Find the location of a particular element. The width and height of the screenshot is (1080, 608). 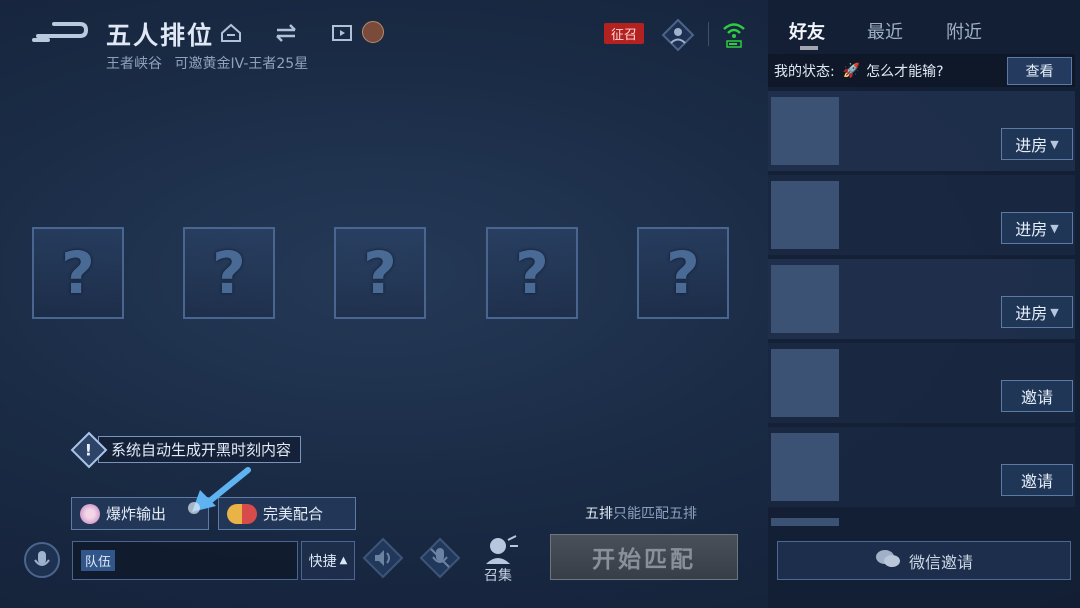

rocket-icon: 🚀 is located at coordinates (851, 70).